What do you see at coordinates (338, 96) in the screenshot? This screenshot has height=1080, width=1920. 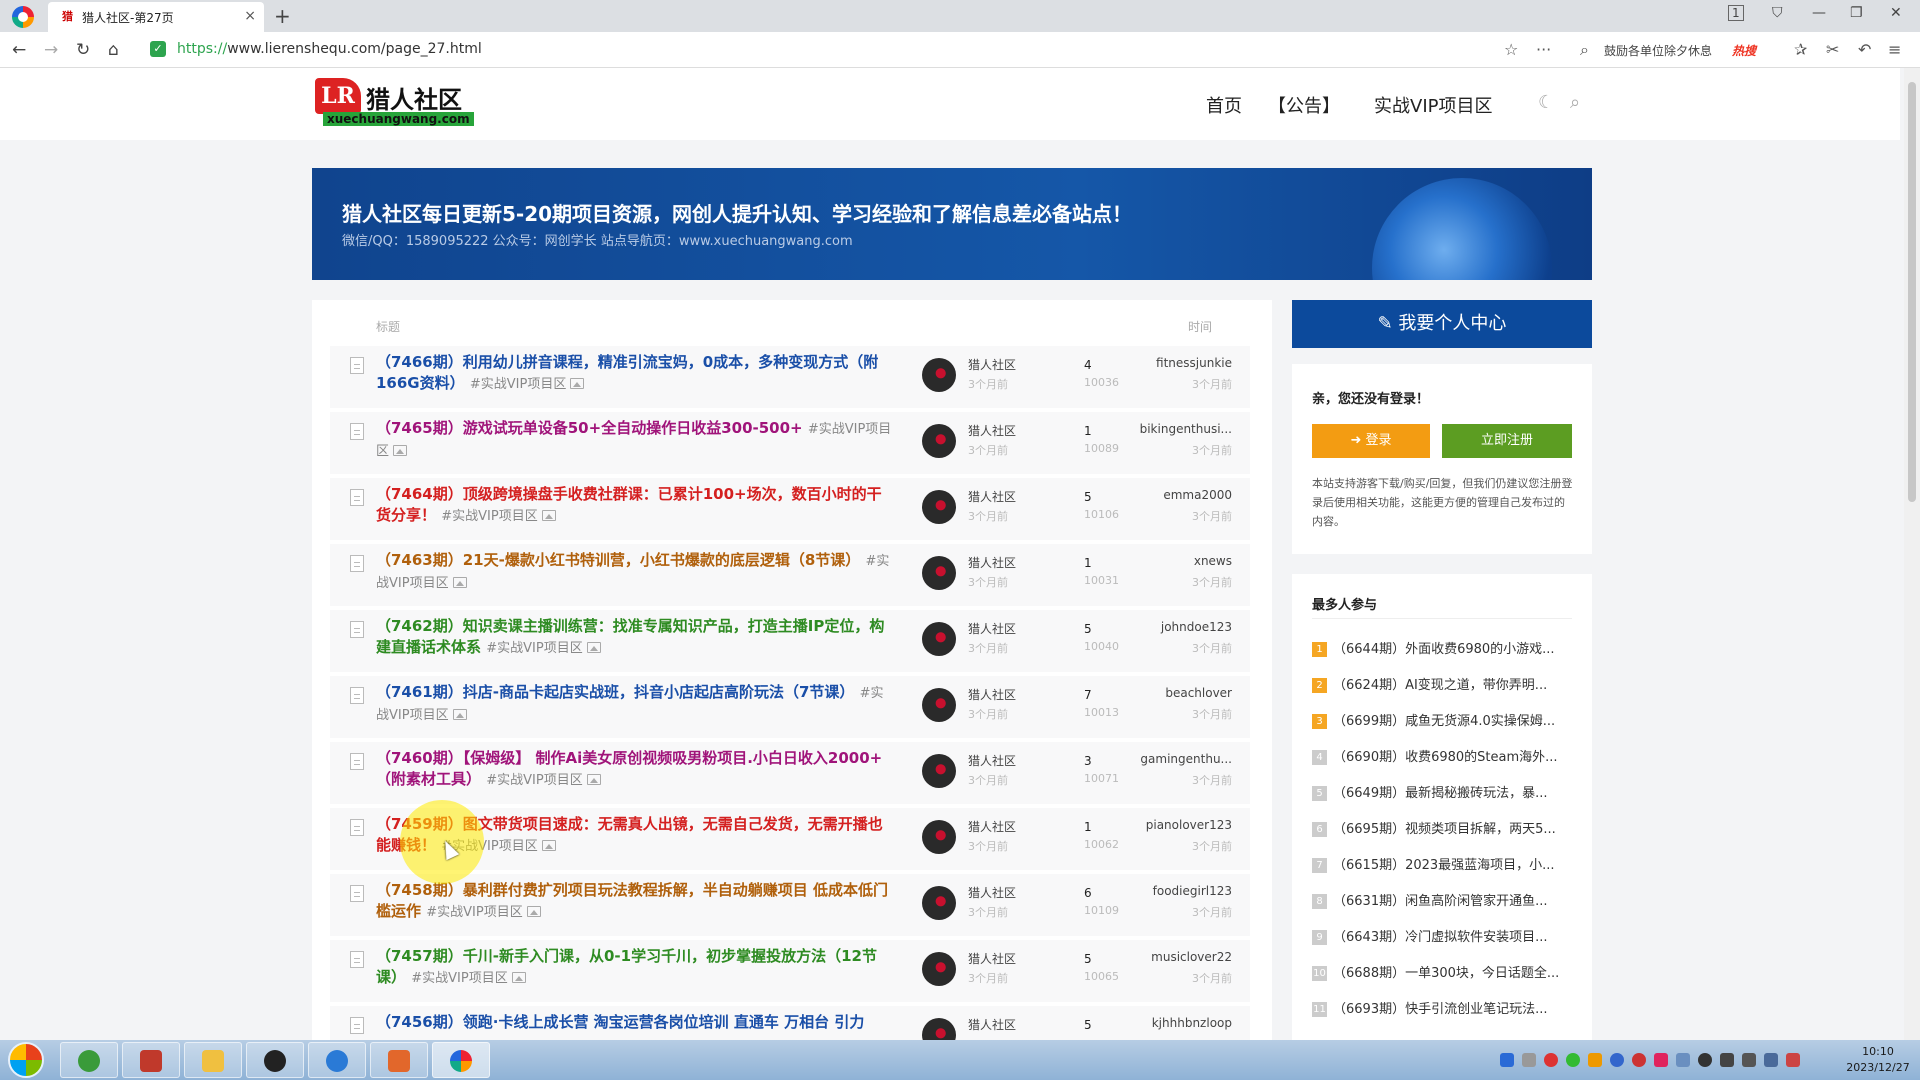 I see `site-logo-mark: LR` at bounding box center [338, 96].